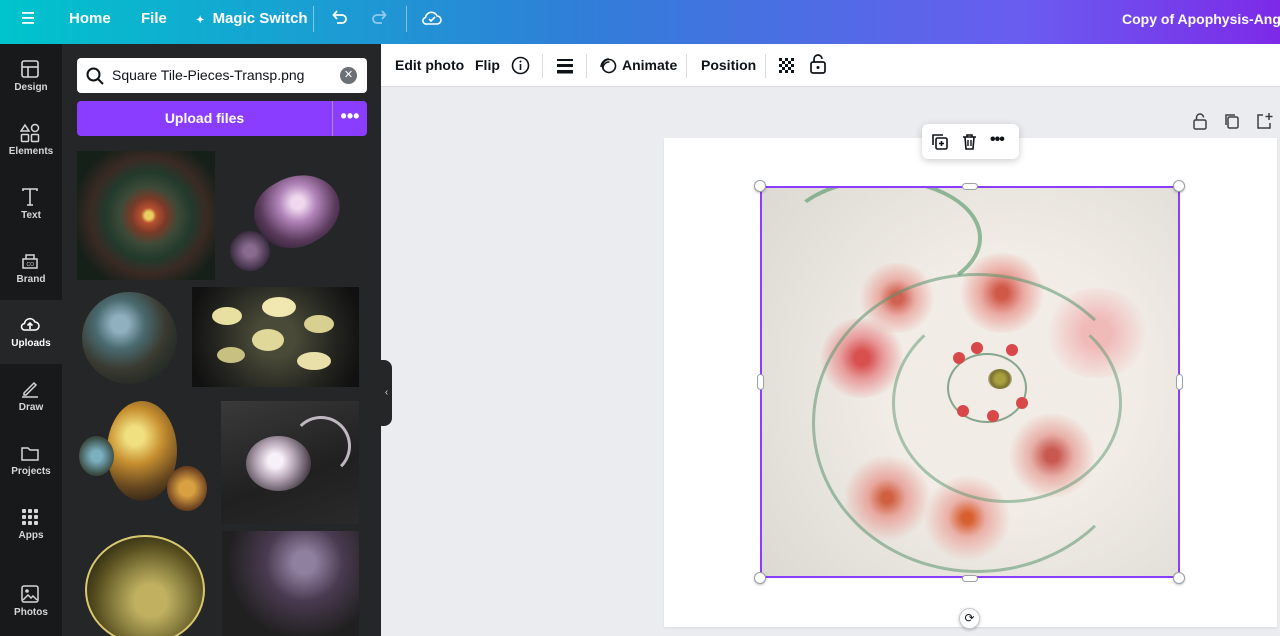 Image resolution: width=1280 pixels, height=636 pixels. I want to click on text-icon, so click(30, 197).